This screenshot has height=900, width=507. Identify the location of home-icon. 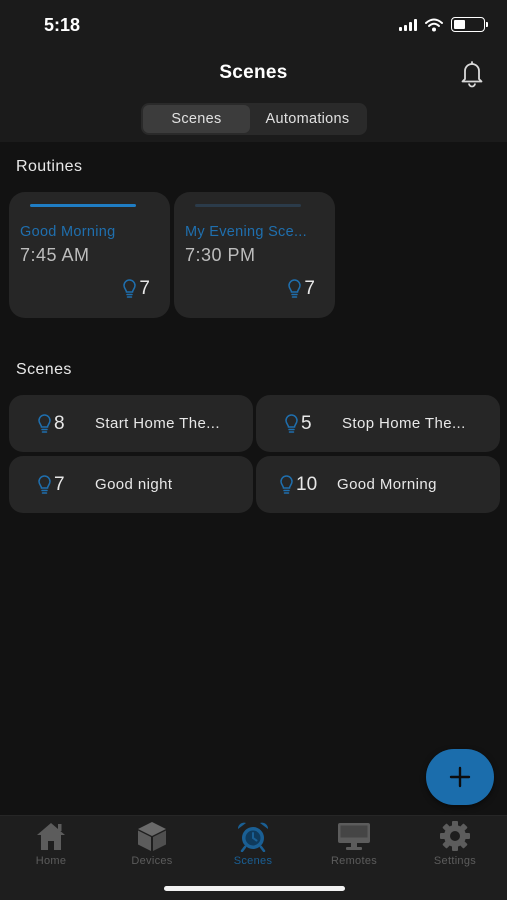
(51, 836).